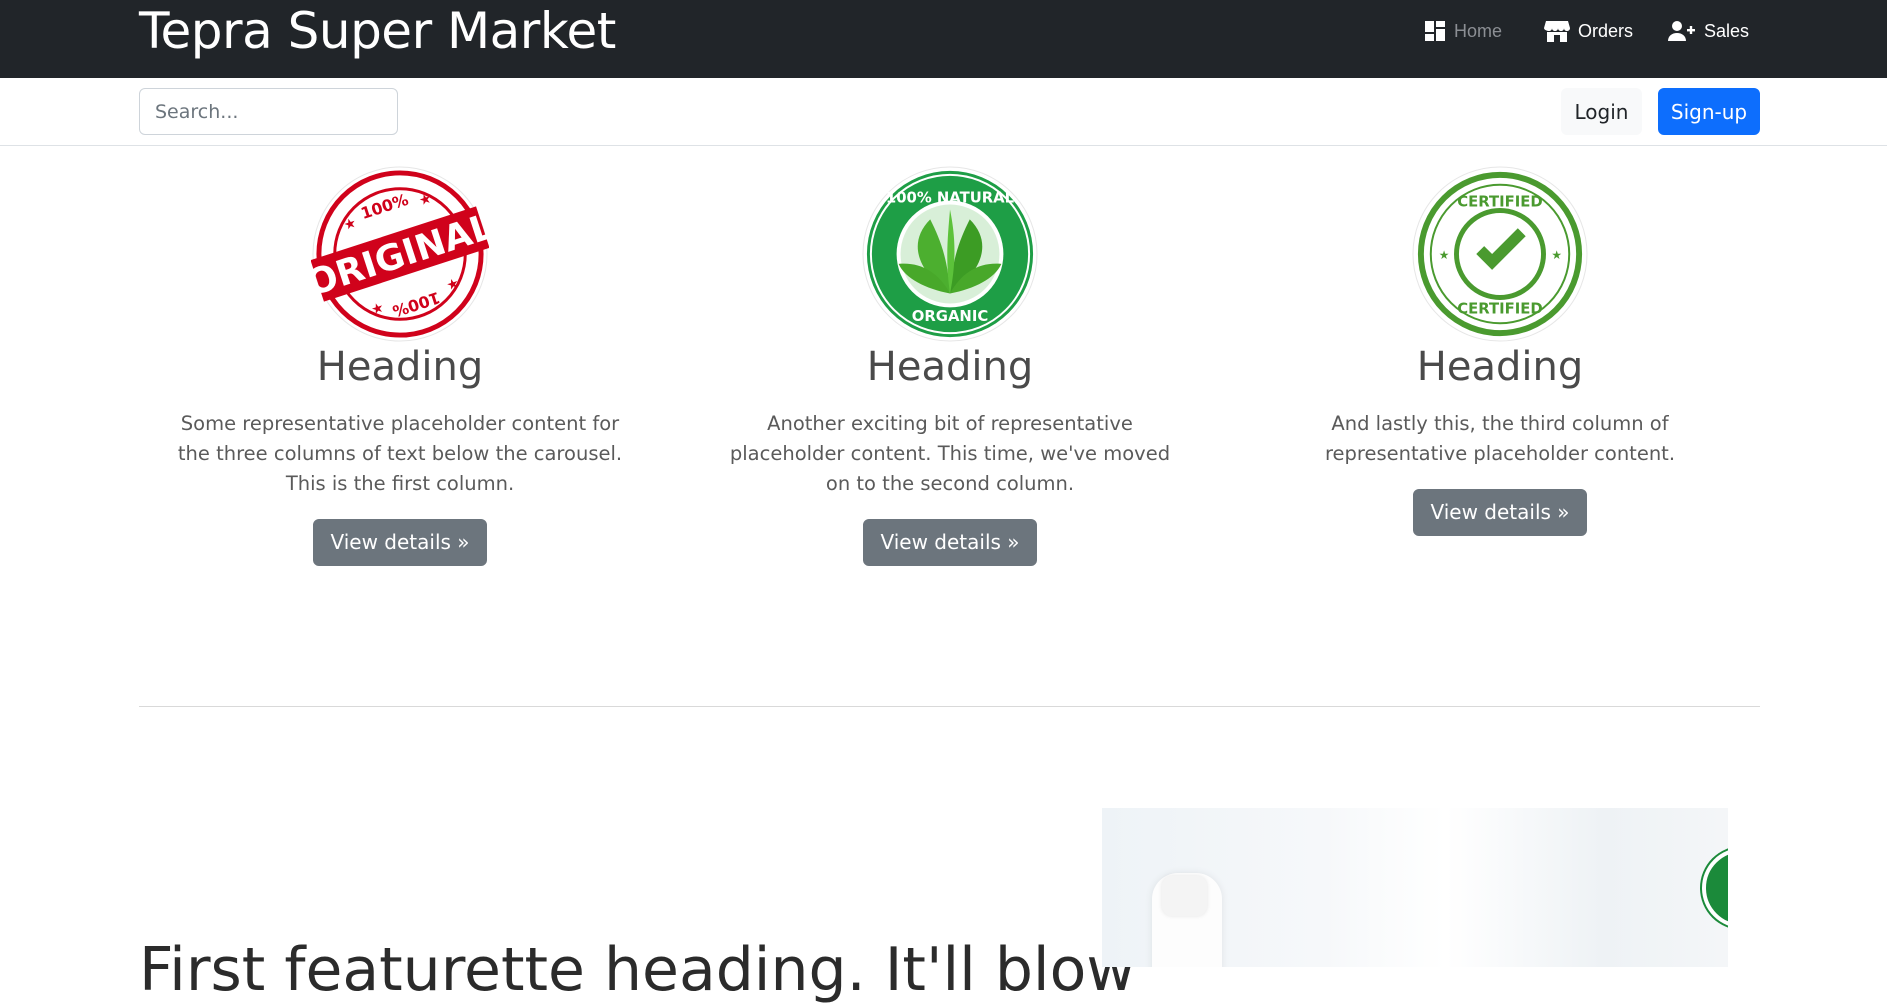 The image size is (1887, 1005). What do you see at coordinates (943, 112) in the screenshot?
I see `sub-navbar: Login Sign-up` at bounding box center [943, 112].